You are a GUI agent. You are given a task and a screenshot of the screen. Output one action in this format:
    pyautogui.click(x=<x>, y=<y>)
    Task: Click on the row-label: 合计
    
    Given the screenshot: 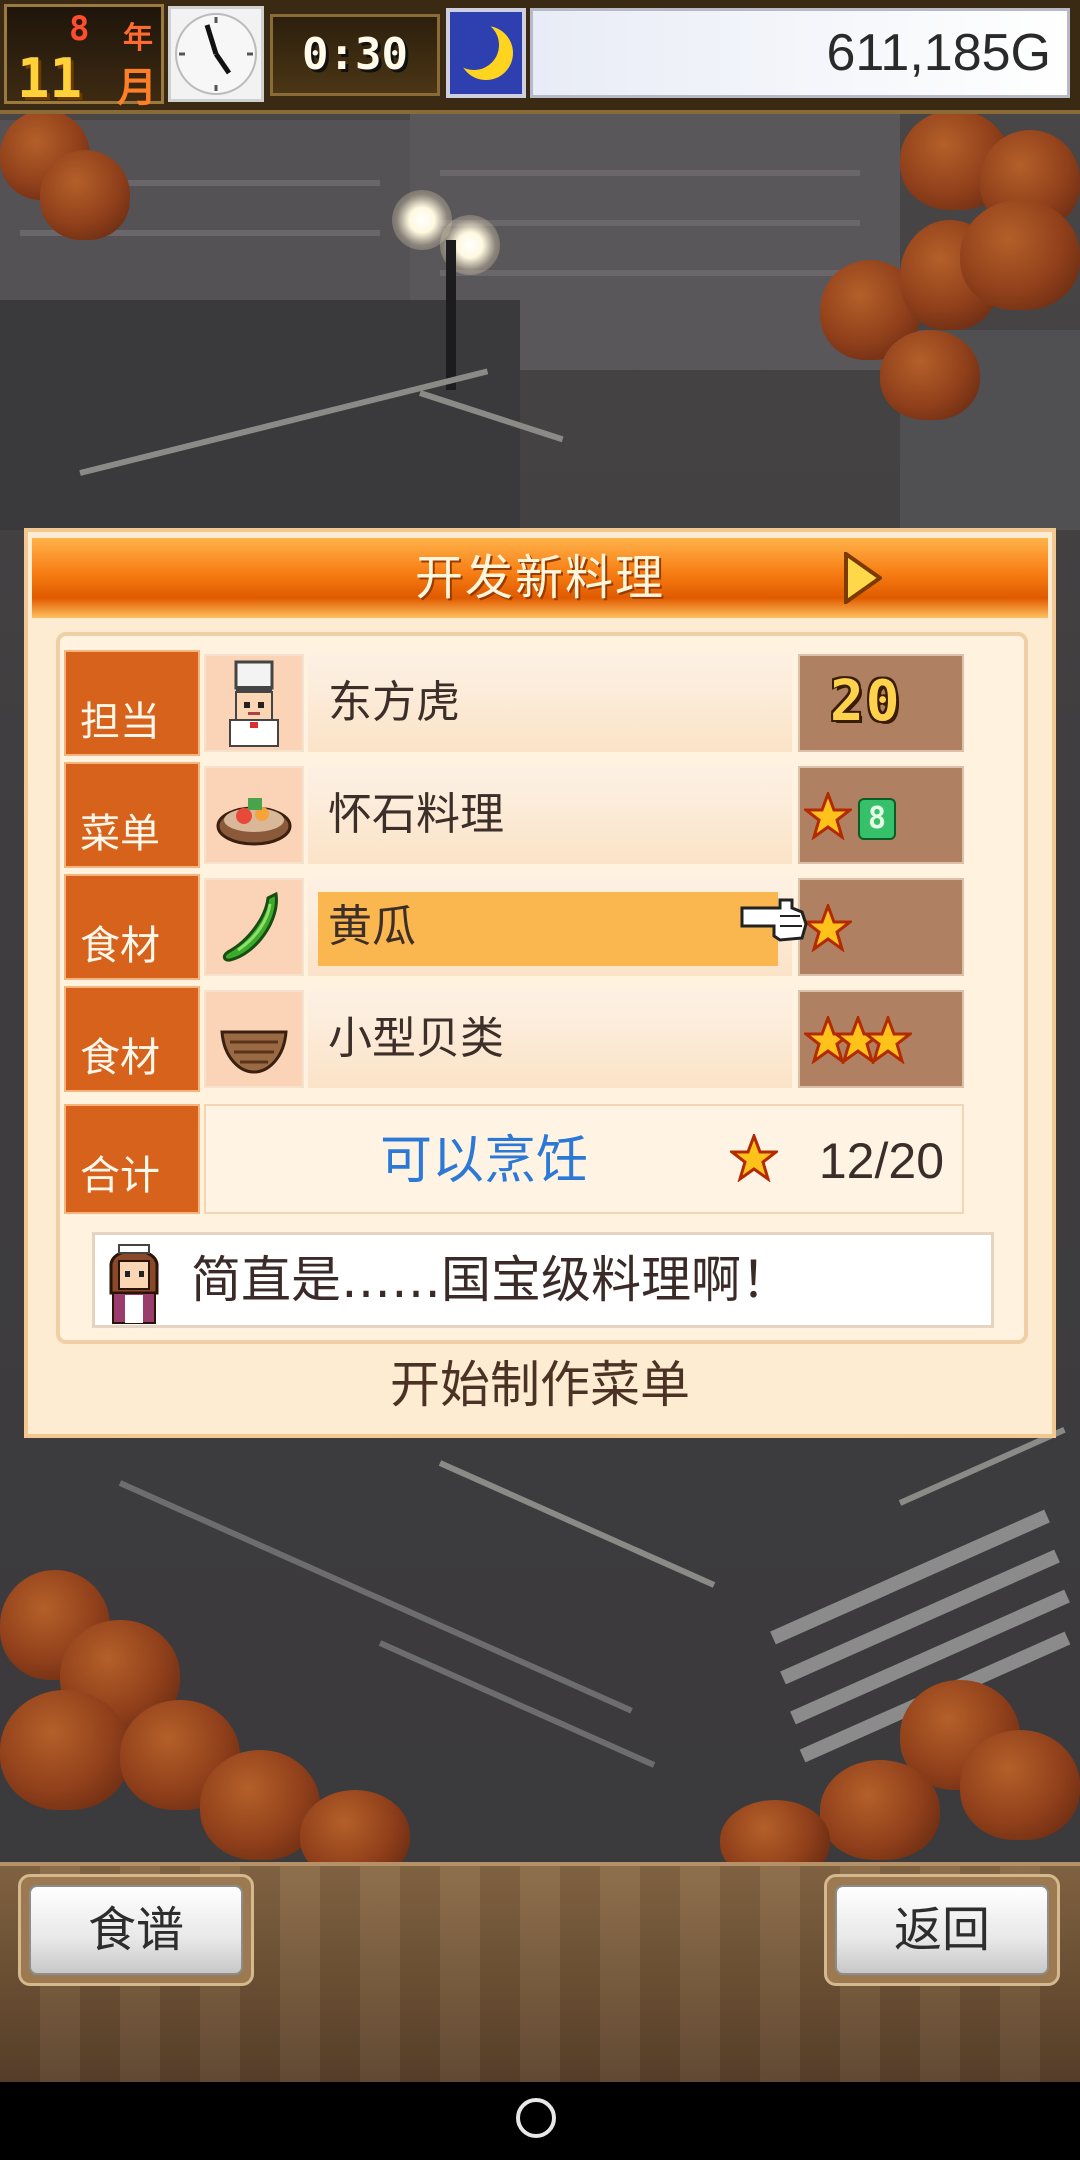 What is the action you would take?
    pyautogui.click(x=132, y=1159)
    